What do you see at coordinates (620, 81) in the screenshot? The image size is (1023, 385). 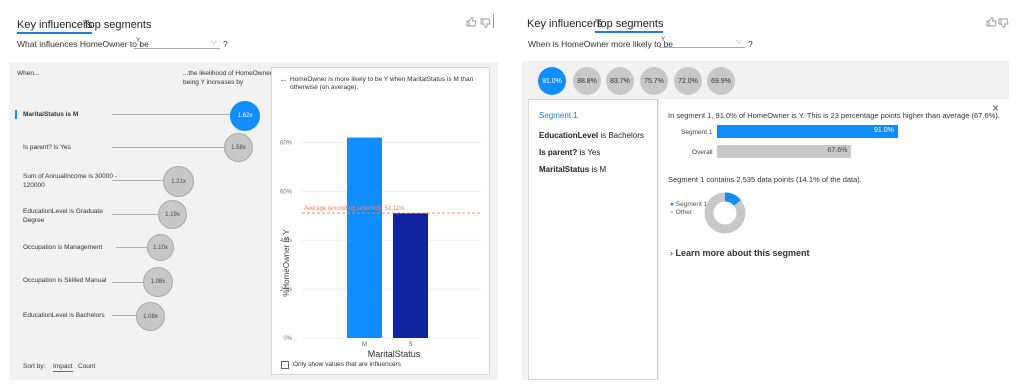 I see `segment-bubble: 83.7%` at bounding box center [620, 81].